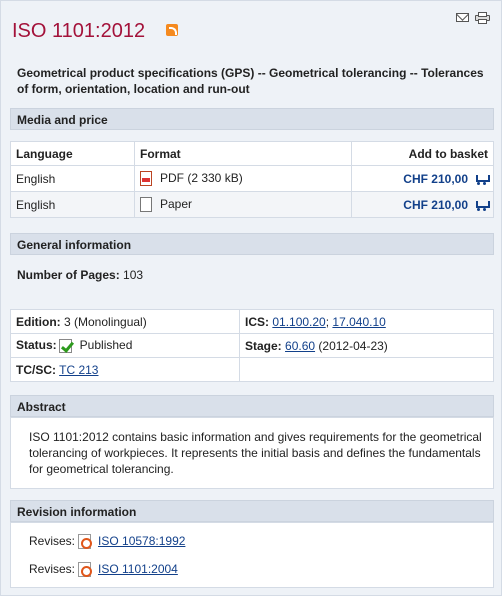 This screenshot has width=502, height=596. What do you see at coordinates (257, 321) in the screenshot?
I see `ics-label: ICS:` at bounding box center [257, 321].